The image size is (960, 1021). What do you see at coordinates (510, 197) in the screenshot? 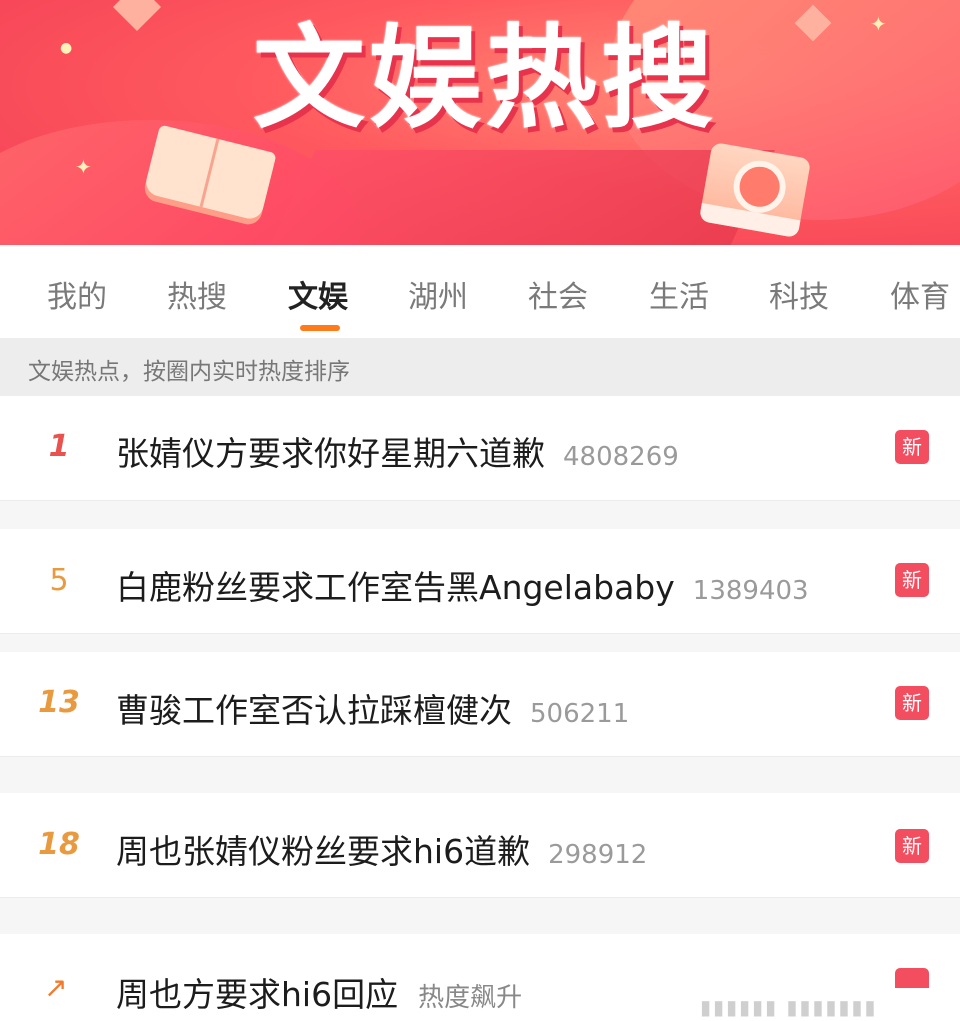
I see `banner-shape` at bounding box center [510, 197].